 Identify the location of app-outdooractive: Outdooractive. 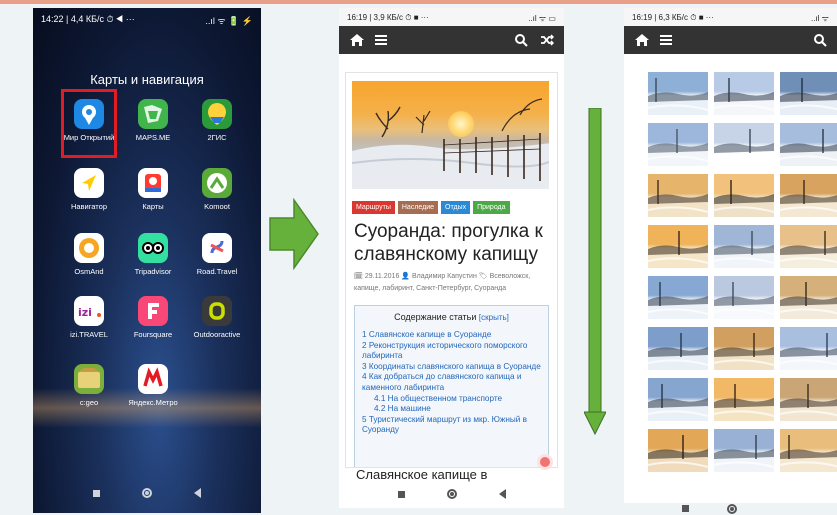
(217, 317).